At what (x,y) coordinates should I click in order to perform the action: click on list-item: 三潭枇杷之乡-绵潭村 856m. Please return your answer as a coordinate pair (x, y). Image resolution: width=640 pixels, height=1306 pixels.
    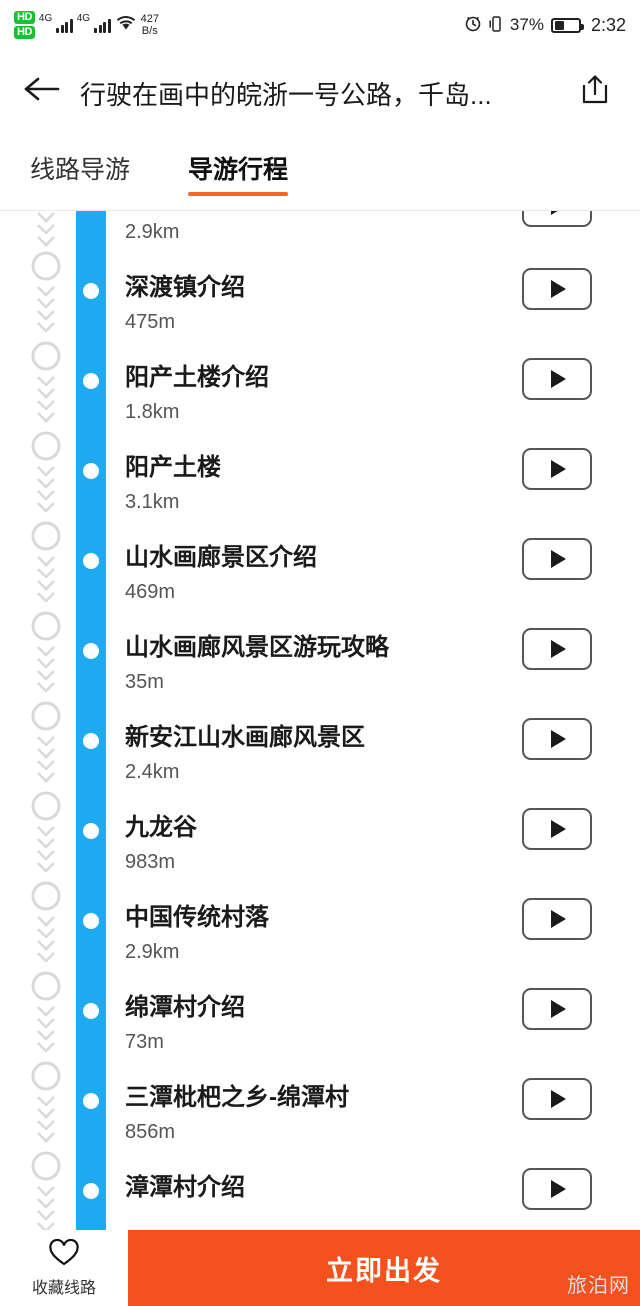
    Looking at the image, I should click on (320, 1110).